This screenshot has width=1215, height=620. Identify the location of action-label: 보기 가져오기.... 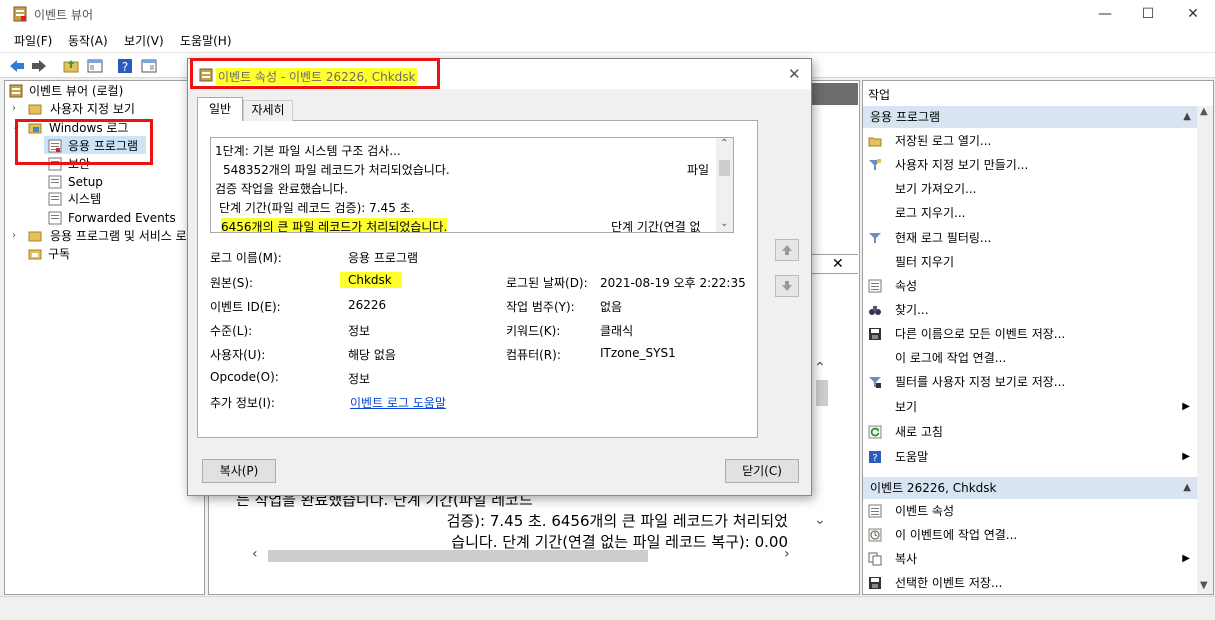
(936, 189).